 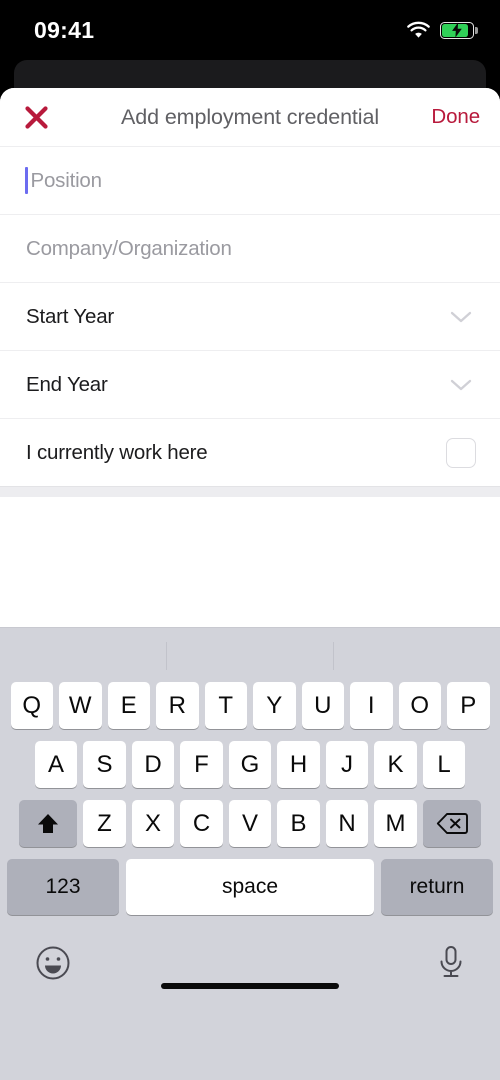 I want to click on charging-bolt-icon, so click(x=457, y=30).